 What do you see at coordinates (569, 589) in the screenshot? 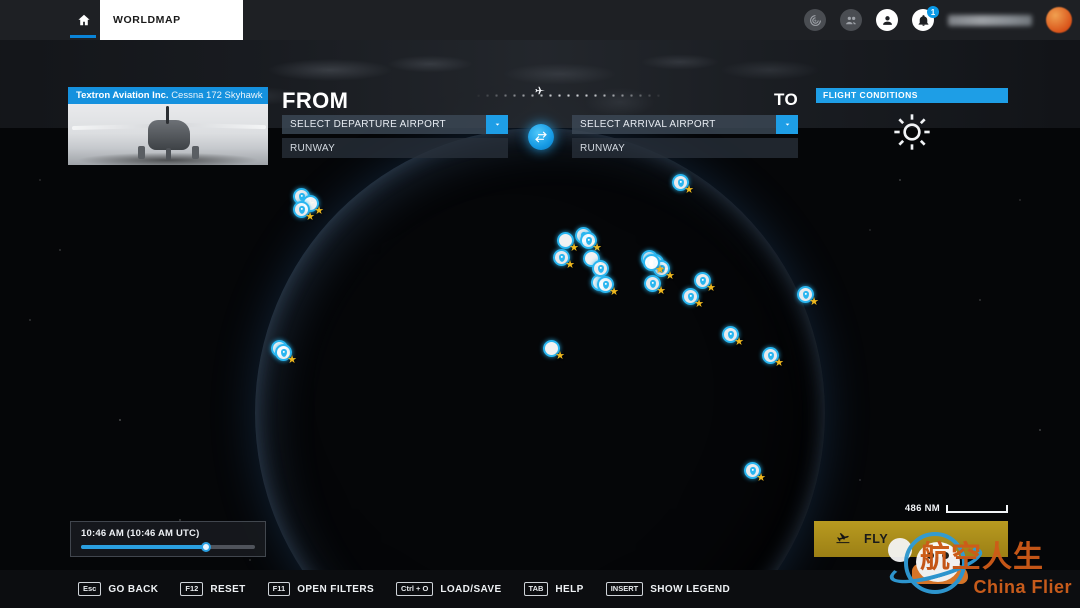
I see `shortcut-action-label: HELP` at bounding box center [569, 589].